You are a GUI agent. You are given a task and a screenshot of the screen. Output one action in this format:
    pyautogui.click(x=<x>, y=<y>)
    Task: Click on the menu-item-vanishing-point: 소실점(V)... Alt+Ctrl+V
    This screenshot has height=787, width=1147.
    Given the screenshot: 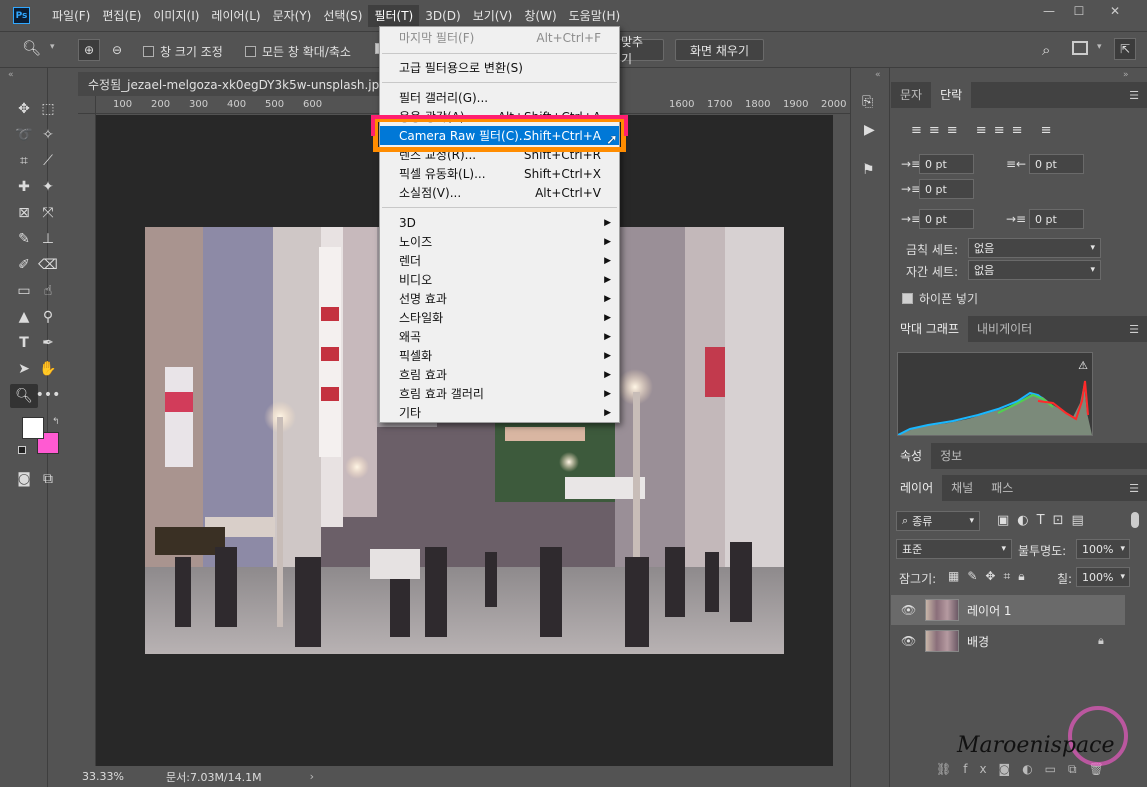 What is the action you would take?
    pyautogui.click(x=499, y=192)
    